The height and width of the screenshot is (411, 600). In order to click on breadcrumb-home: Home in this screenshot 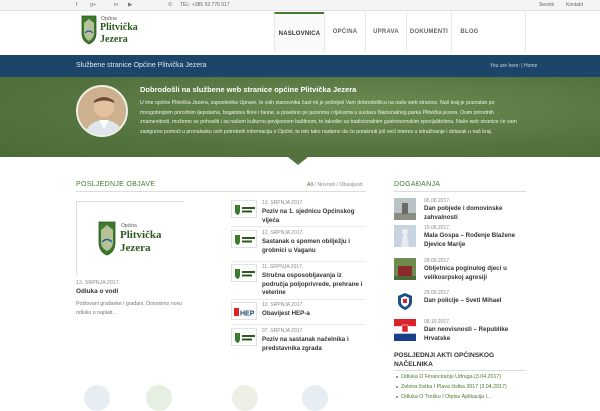, I will do `click(530, 66)`.